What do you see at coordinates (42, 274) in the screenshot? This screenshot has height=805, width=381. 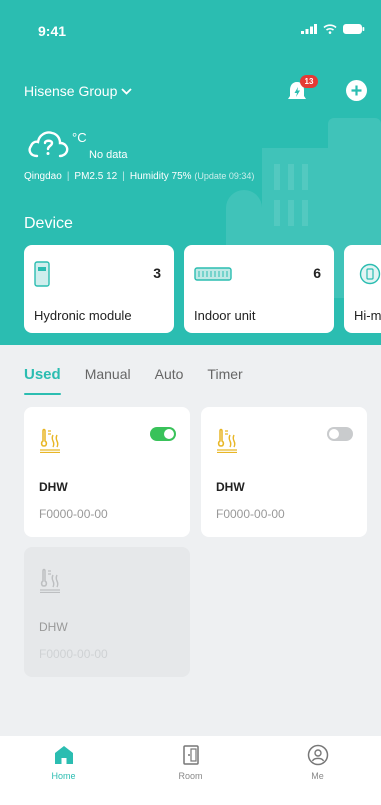 I see `hydronic-module-icon` at bounding box center [42, 274].